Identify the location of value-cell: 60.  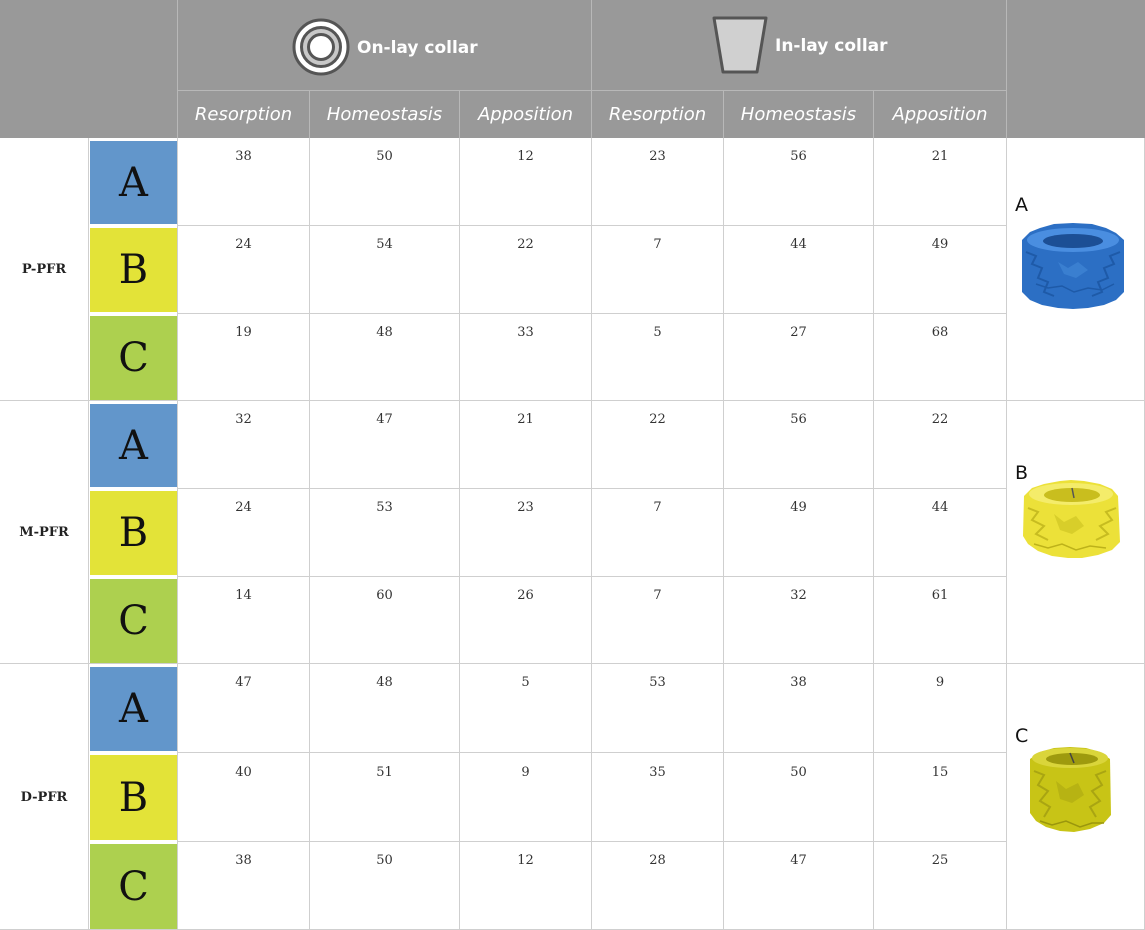
(384, 595).